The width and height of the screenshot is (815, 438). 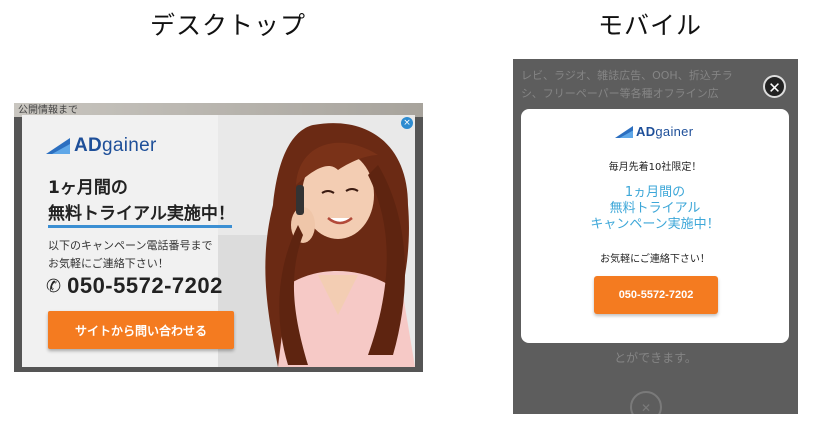 What do you see at coordinates (655, 259) in the screenshot?
I see `mobile-contact-text: お気軽にご連絡下さい！` at bounding box center [655, 259].